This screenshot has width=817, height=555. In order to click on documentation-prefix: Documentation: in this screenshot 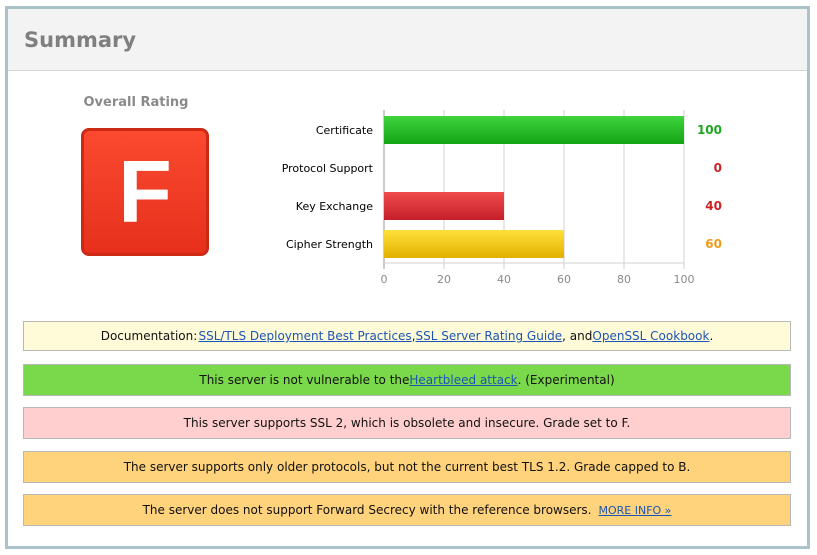, I will do `click(149, 336)`.